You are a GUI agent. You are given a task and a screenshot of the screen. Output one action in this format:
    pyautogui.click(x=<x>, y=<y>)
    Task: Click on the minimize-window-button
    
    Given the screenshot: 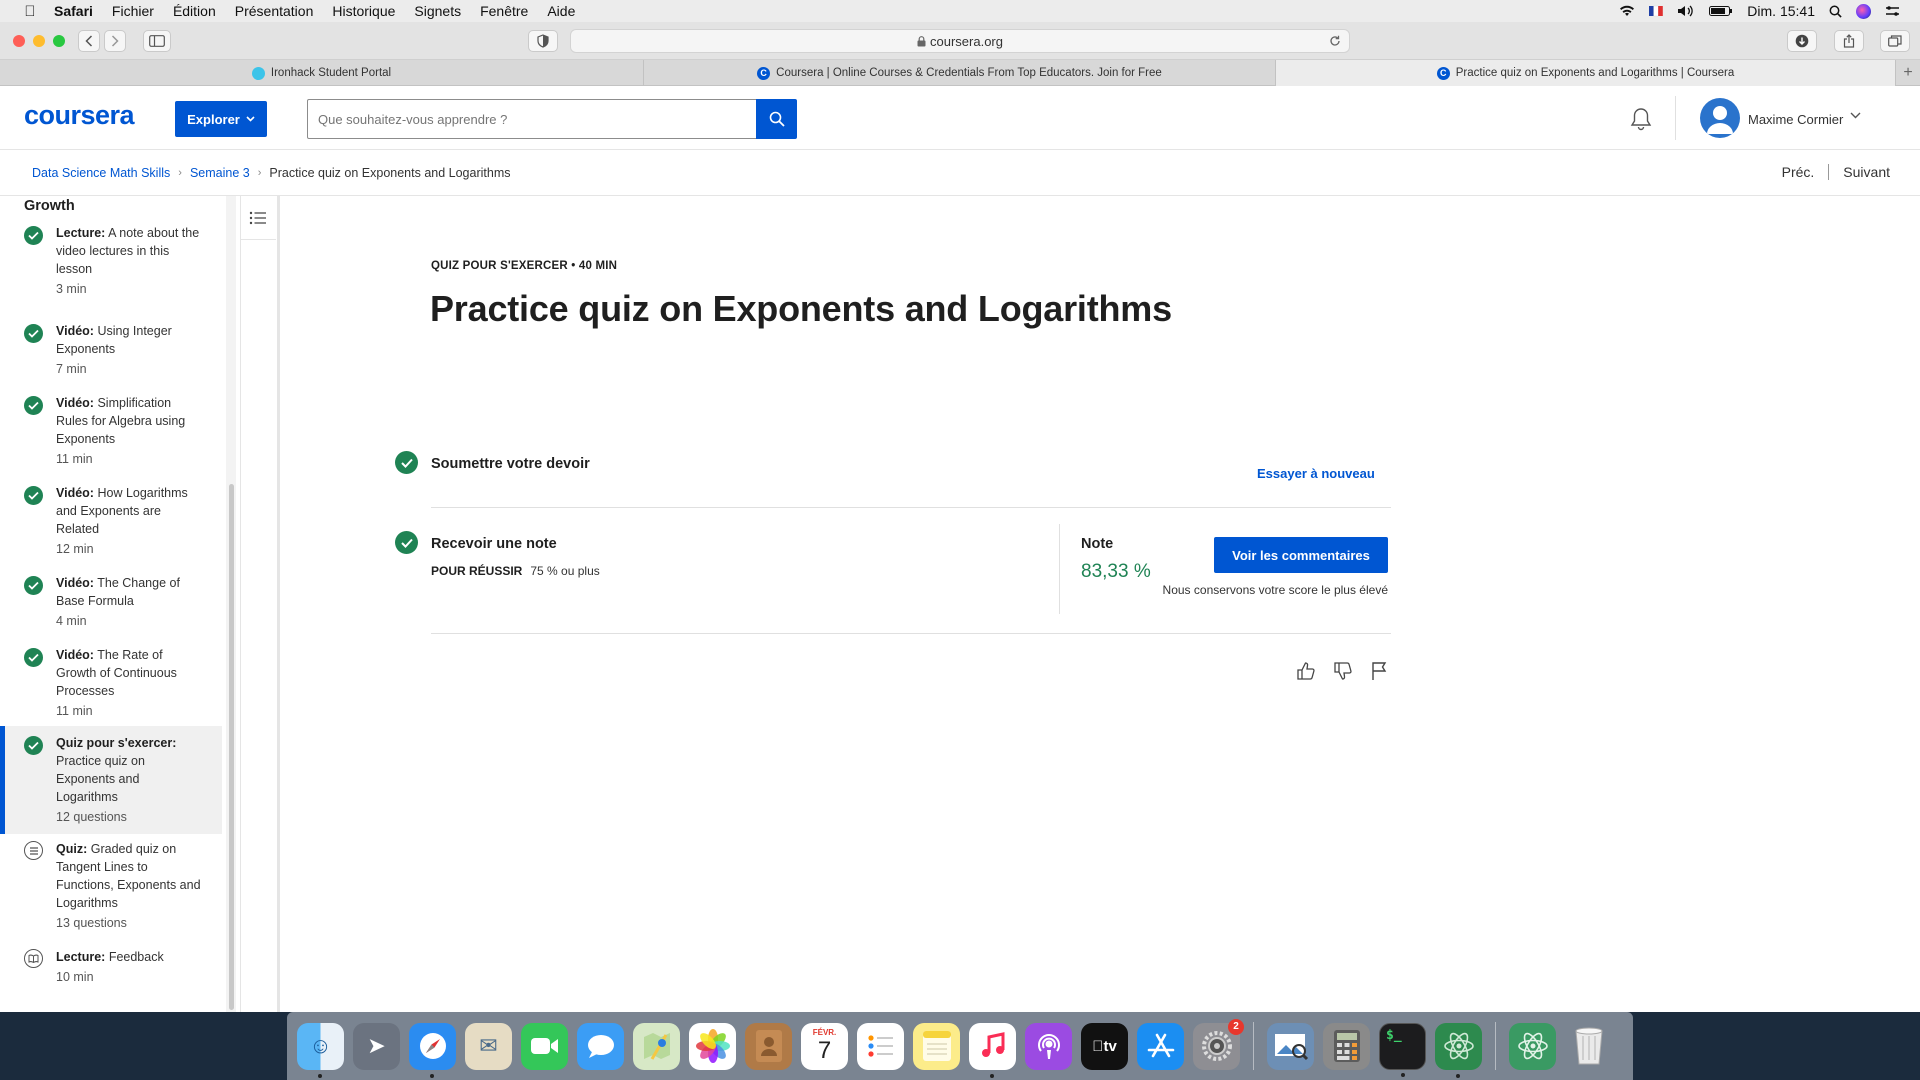 What is the action you would take?
    pyautogui.click(x=39, y=41)
    